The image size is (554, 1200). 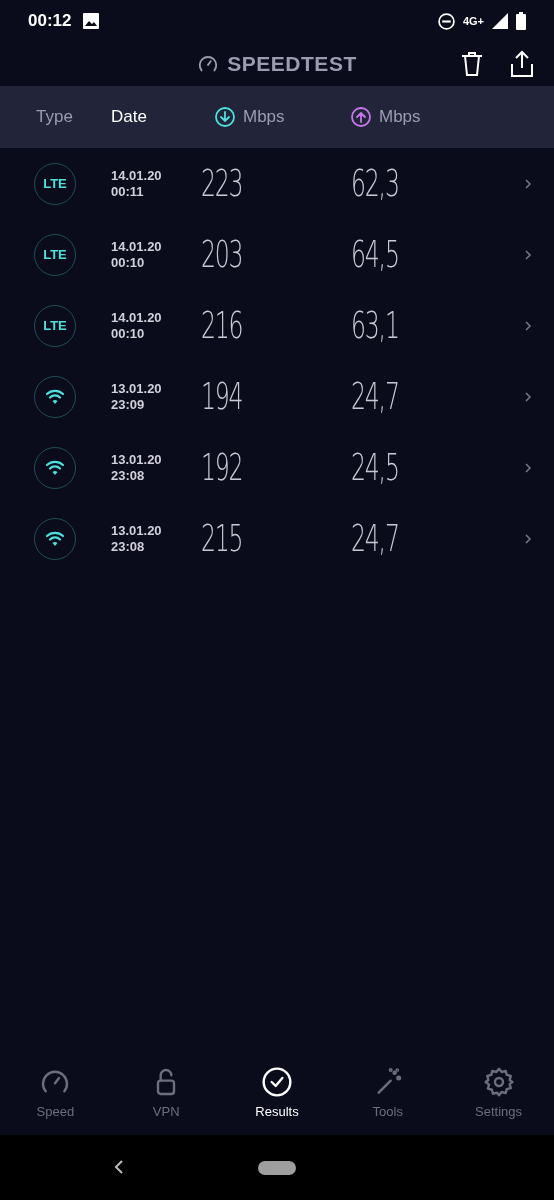 What do you see at coordinates (277, 1167) in the screenshot?
I see `home-button` at bounding box center [277, 1167].